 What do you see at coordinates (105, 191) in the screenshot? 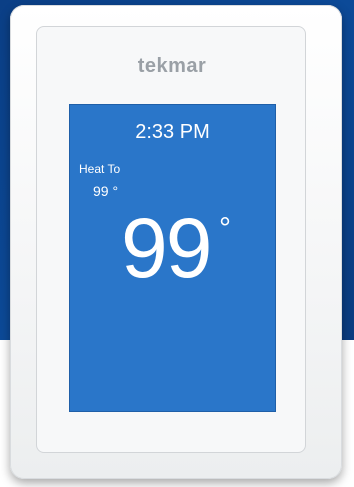
I see `heat-to-setpoint: 99 °` at bounding box center [105, 191].